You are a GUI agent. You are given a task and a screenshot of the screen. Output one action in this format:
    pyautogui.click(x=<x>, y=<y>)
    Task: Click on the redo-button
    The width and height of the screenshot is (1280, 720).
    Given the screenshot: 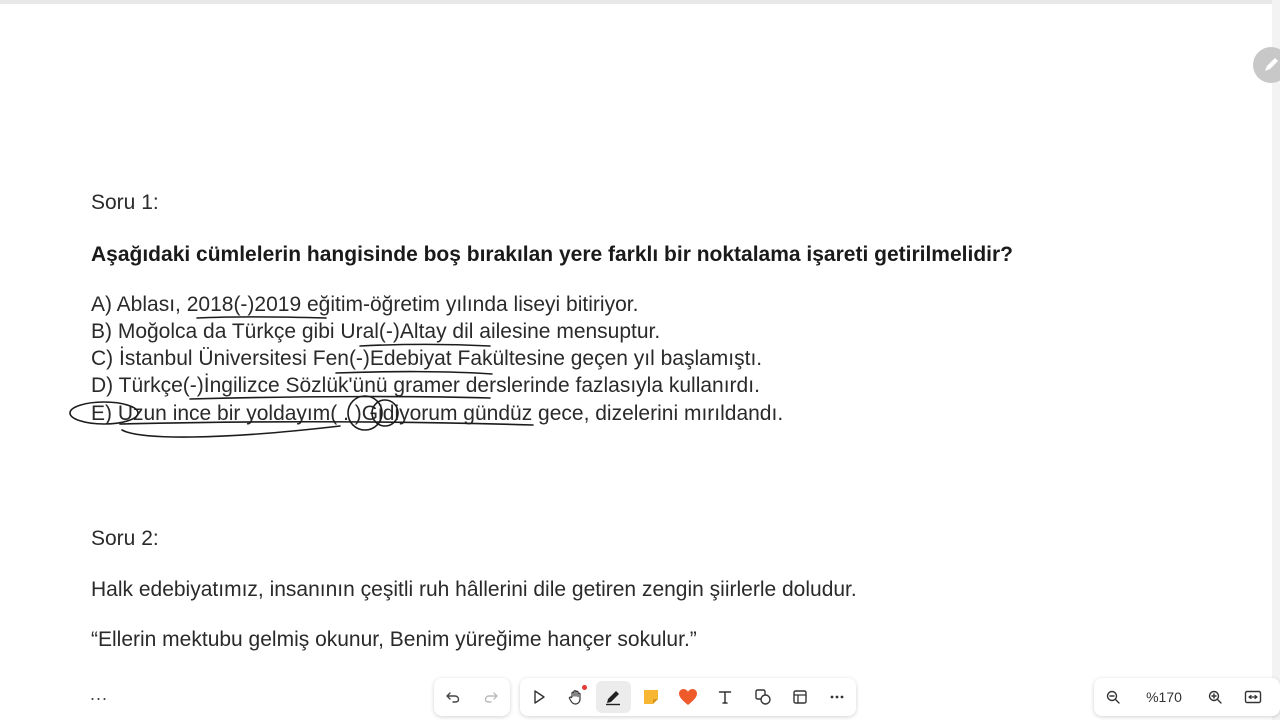 What is the action you would take?
    pyautogui.click(x=491, y=697)
    